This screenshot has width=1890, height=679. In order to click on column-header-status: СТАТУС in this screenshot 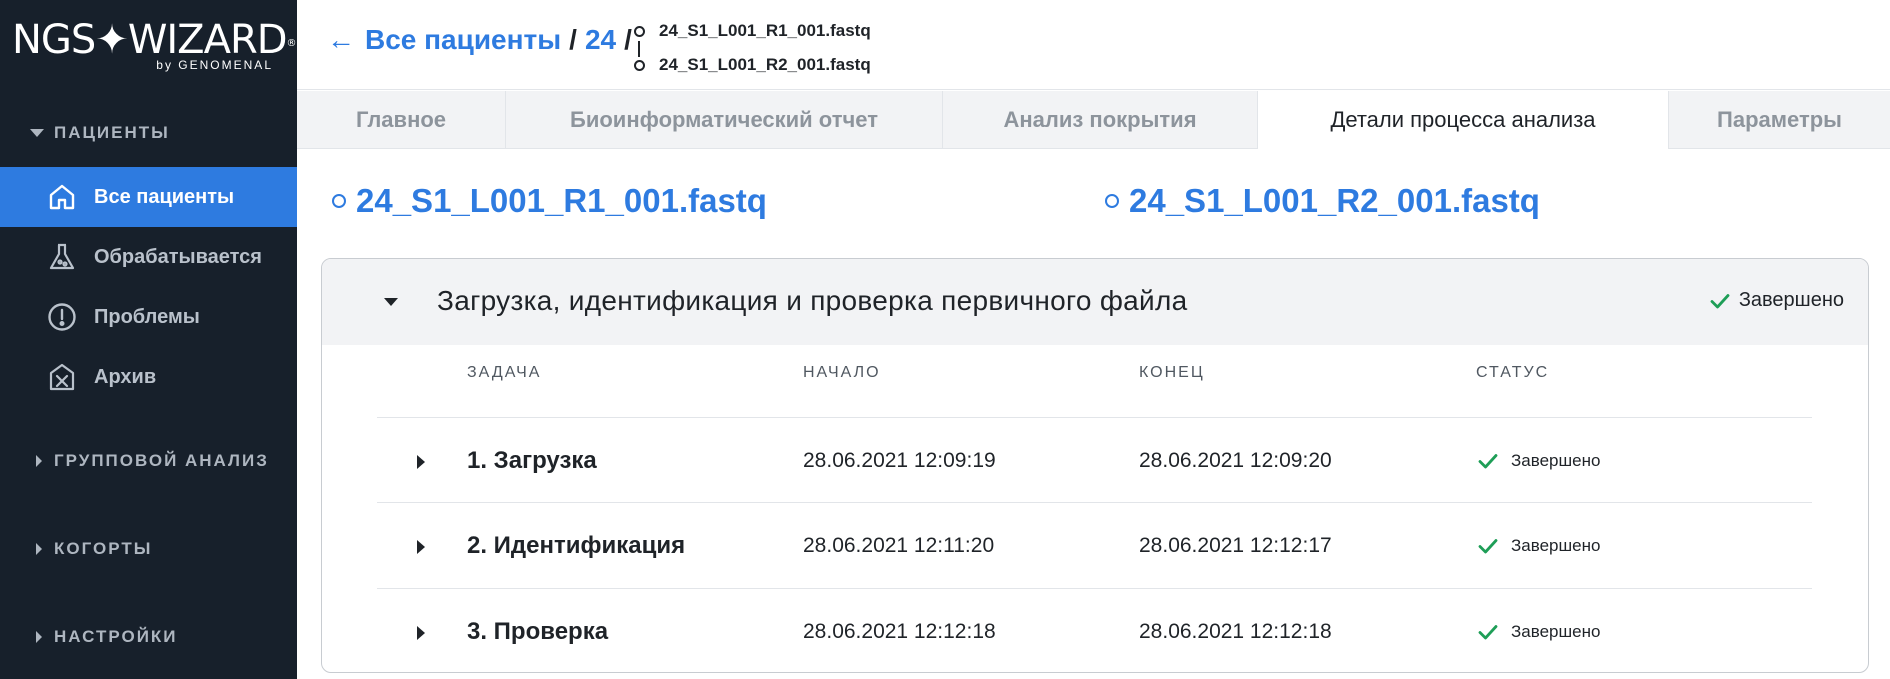, I will do `click(1513, 372)`.